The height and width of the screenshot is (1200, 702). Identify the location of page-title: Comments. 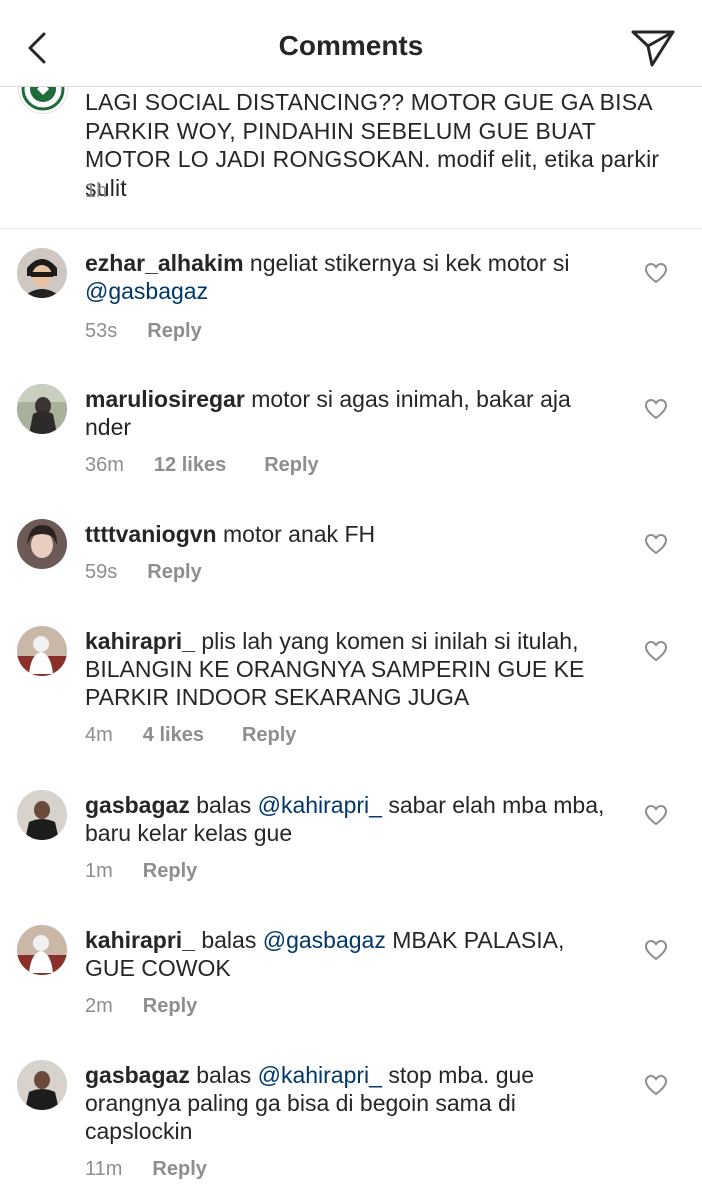
(351, 45).